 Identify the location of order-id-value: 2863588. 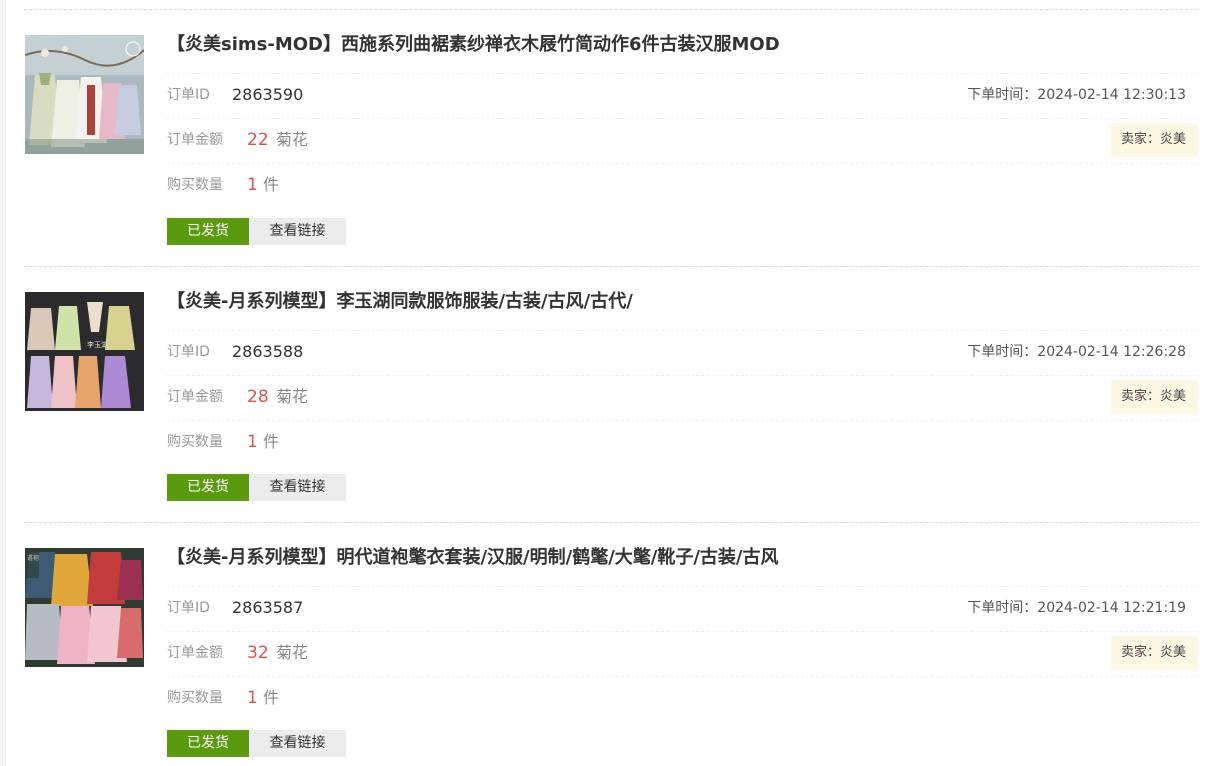
(268, 351).